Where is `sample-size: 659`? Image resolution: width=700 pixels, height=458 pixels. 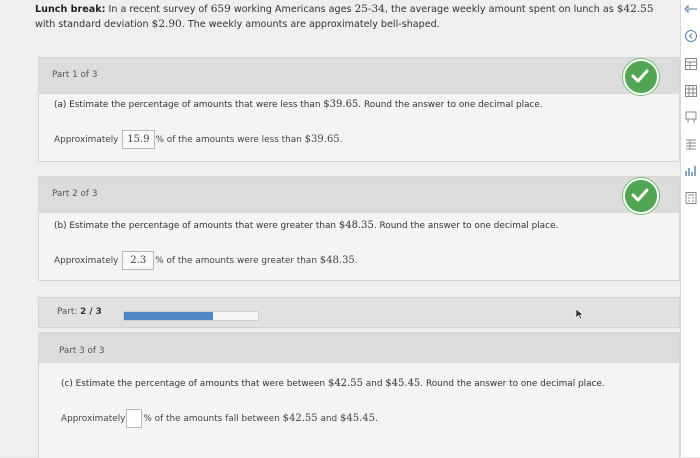 sample-size: 659 is located at coordinates (220, 9).